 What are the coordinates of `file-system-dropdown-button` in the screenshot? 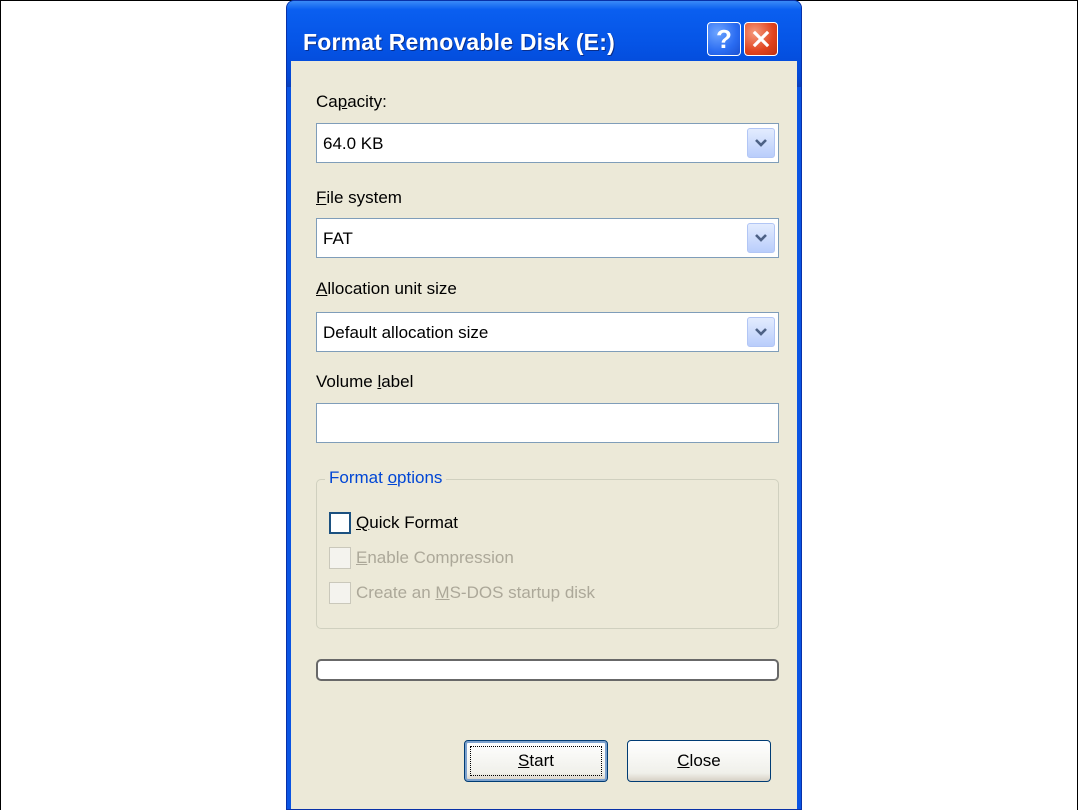 It's located at (761, 238).